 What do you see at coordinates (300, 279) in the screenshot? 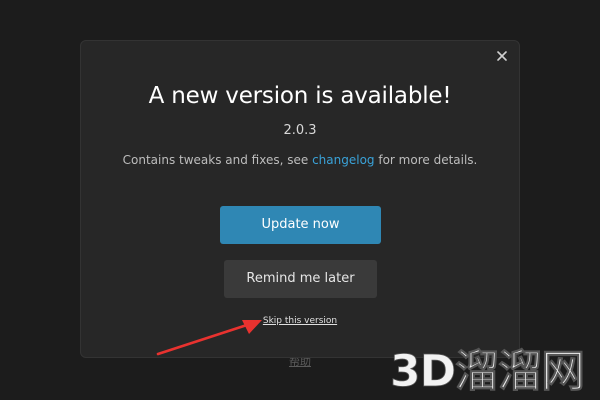
I see `remind-me-later-button: Remind me later` at bounding box center [300, 279].